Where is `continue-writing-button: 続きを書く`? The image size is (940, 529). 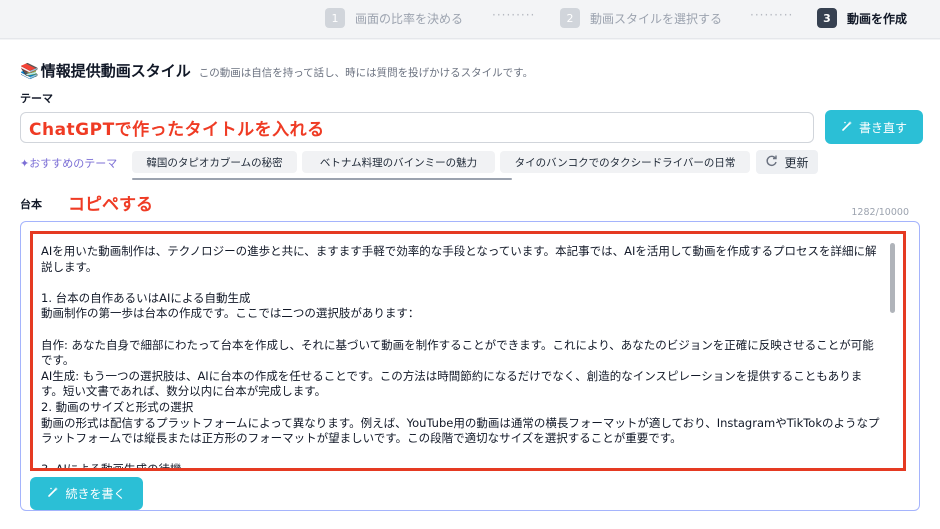 continue-writing-button: 続きを書く is located at coordinates (86, 493).